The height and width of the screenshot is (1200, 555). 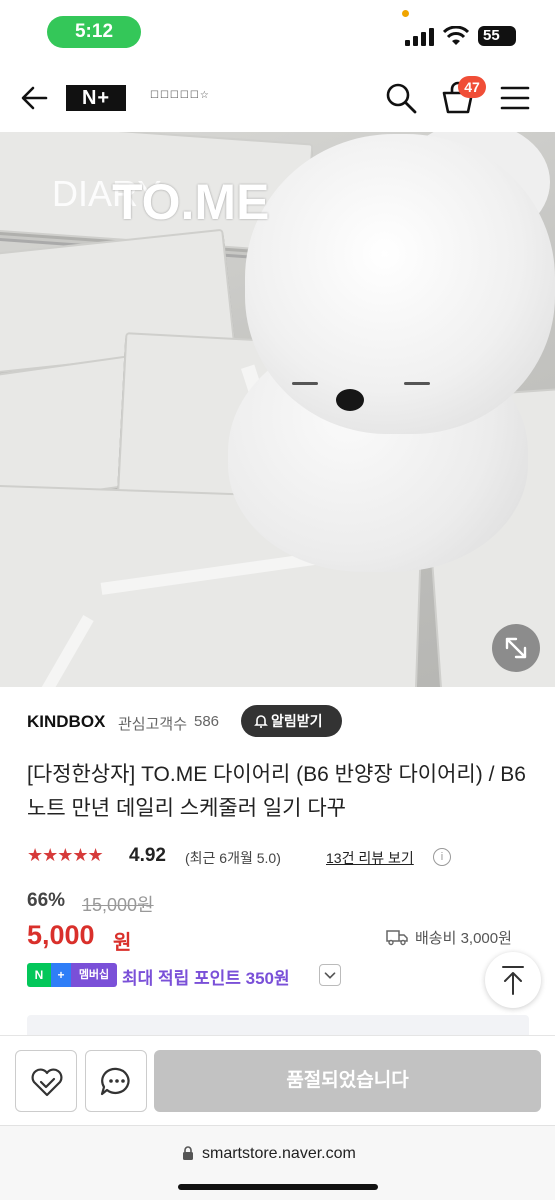 What do you see at coordinates (261, 721) in the screenshot?
I see `bell-plus-icon` at bounding box center [261, 721].